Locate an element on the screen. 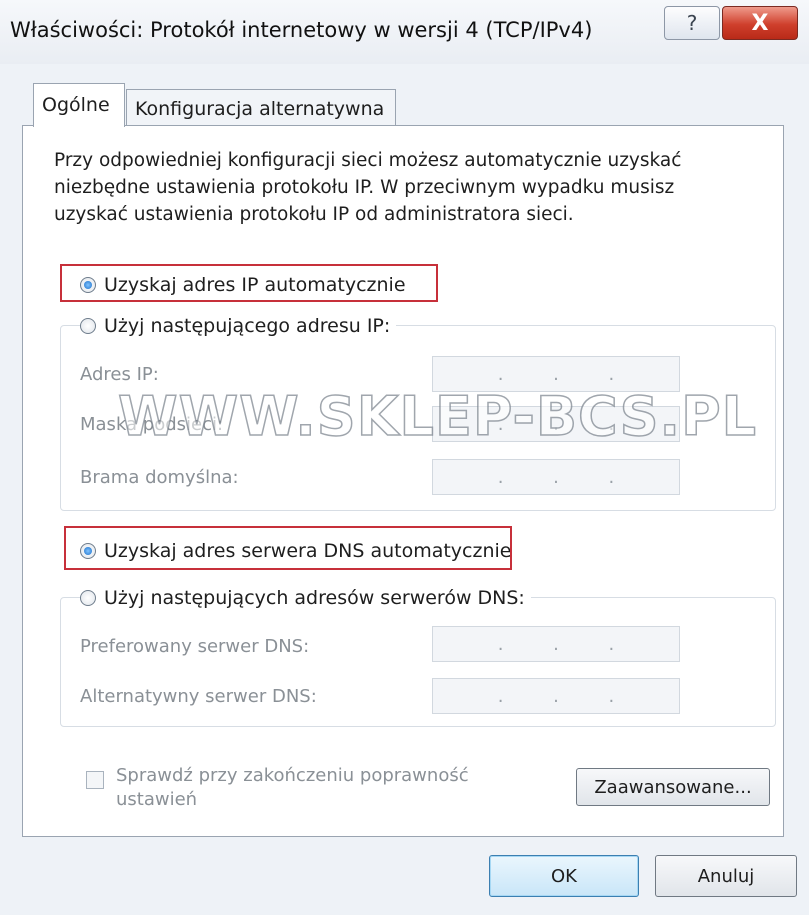 The width and height of the screenshot is (809, 915). dns-manual-label: Użyj następujących adresów serwerów DNS: is located at coordinates (314, 598).